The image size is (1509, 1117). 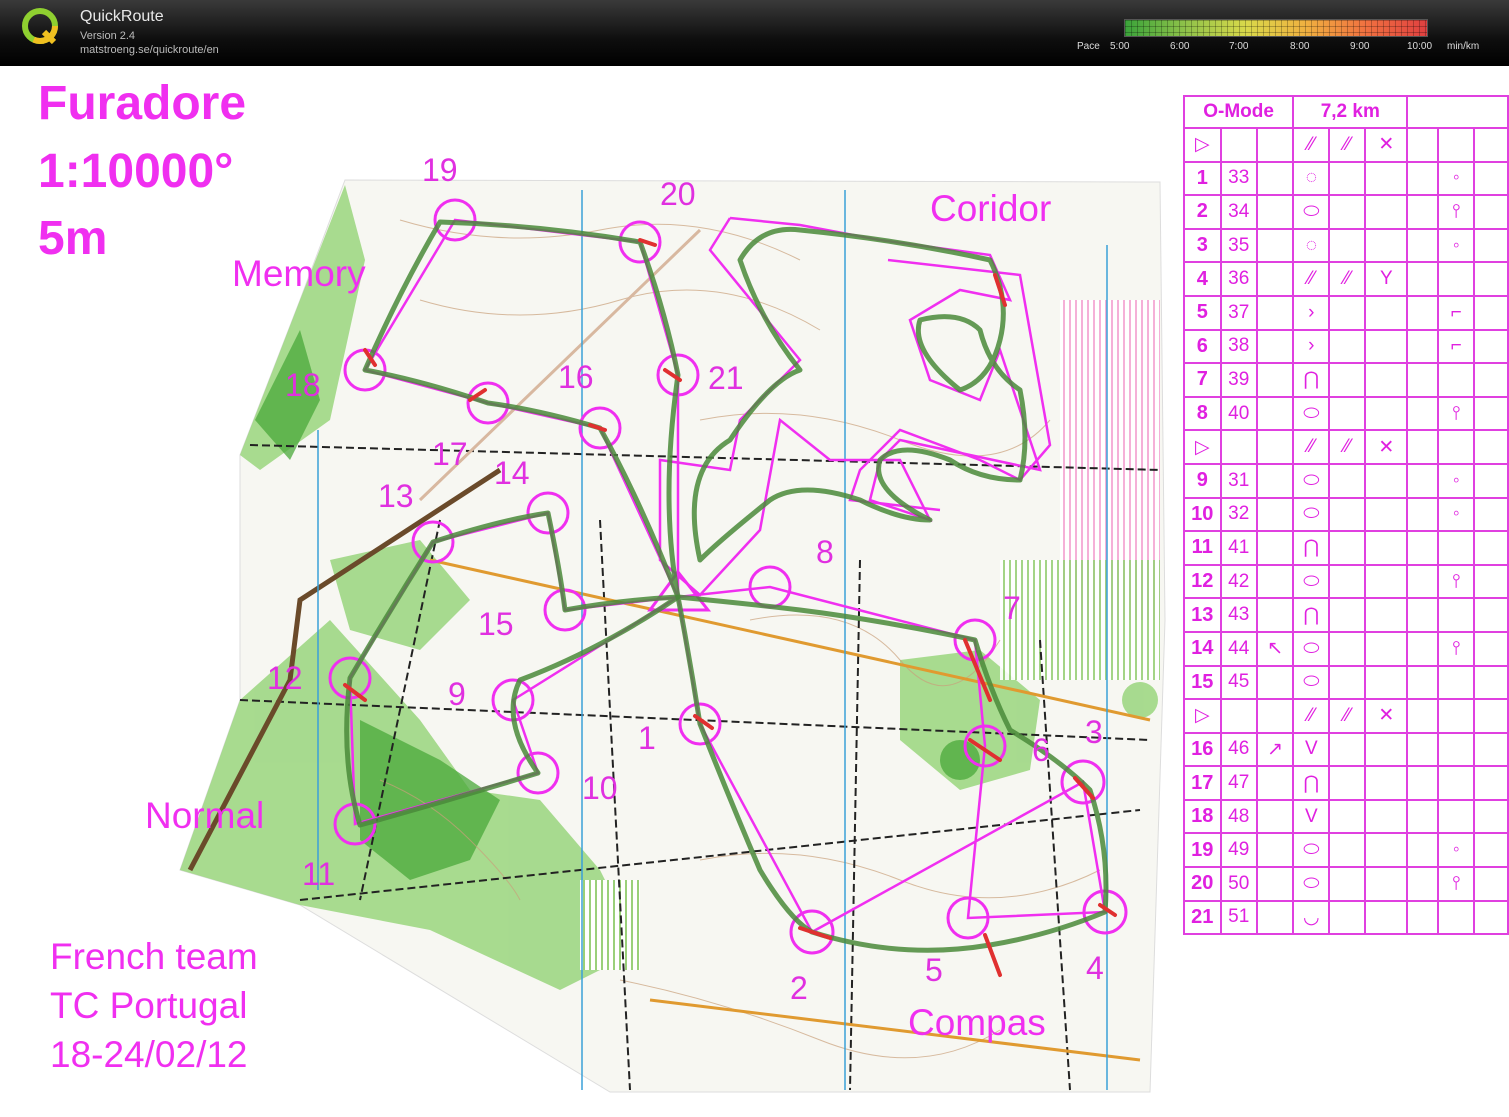 What do you see at coordinates (799, 988) in the screenshot?
I see `control-number: 2` at bounding box center [799, 988].